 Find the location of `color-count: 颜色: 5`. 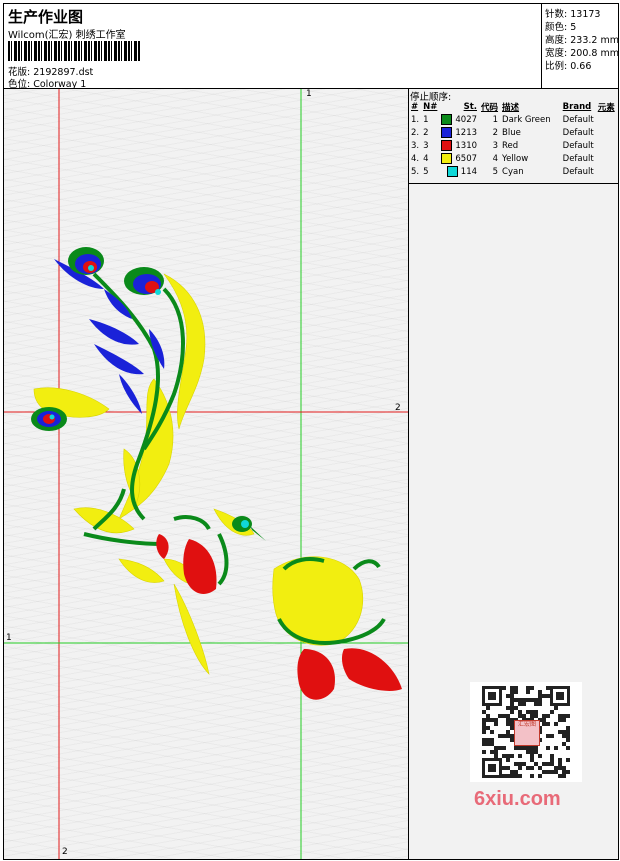

color-count: 颜色: 5 is located at coordinates (561, 27).